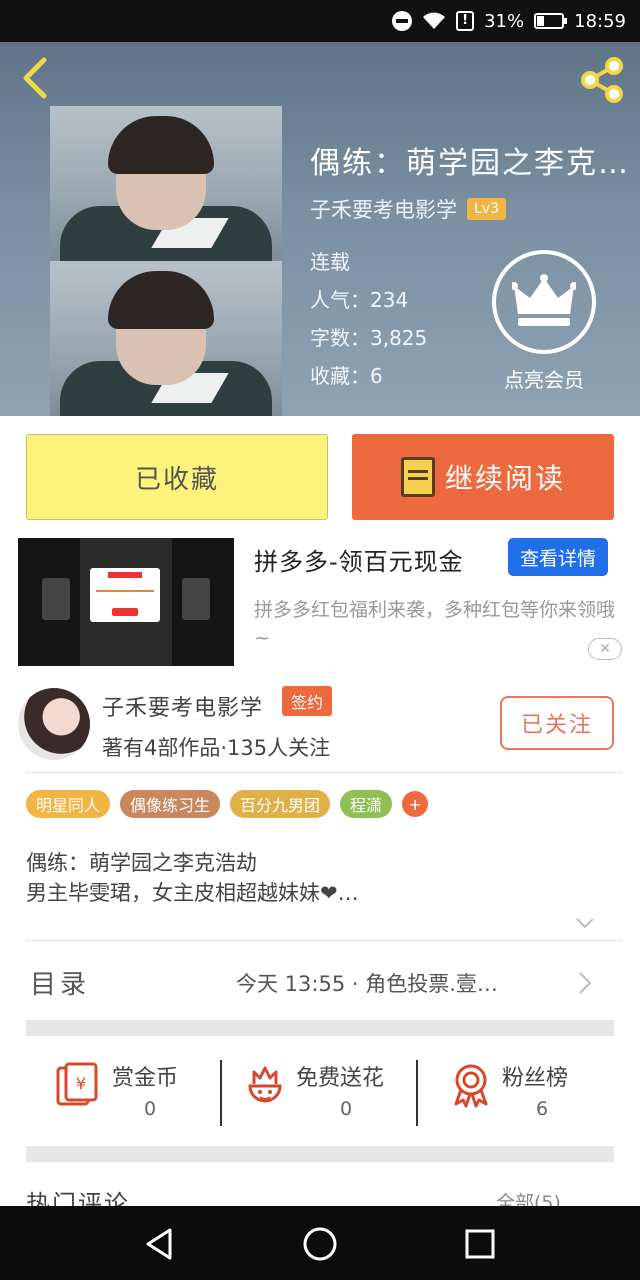 The height and width of the screenshot is (1280, 640). What do you see at coordinates (166, 191) in the screenshot?
I see `cover-photo-top` at bounding box center [166, 191].